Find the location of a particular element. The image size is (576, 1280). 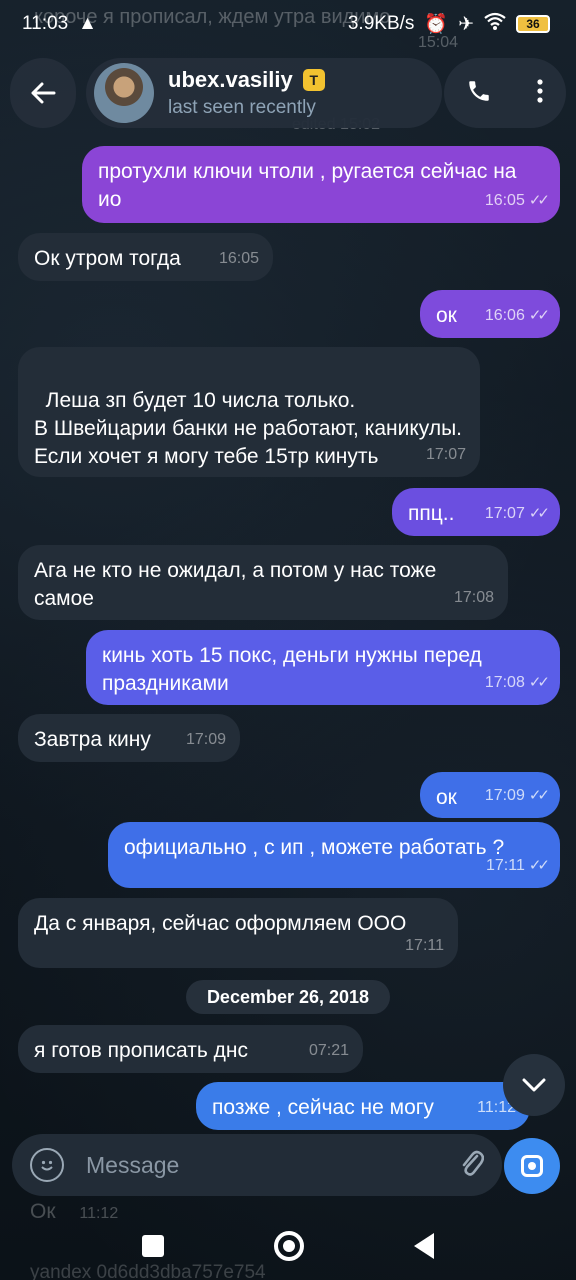

back-button is located at coordinates (43, 93).